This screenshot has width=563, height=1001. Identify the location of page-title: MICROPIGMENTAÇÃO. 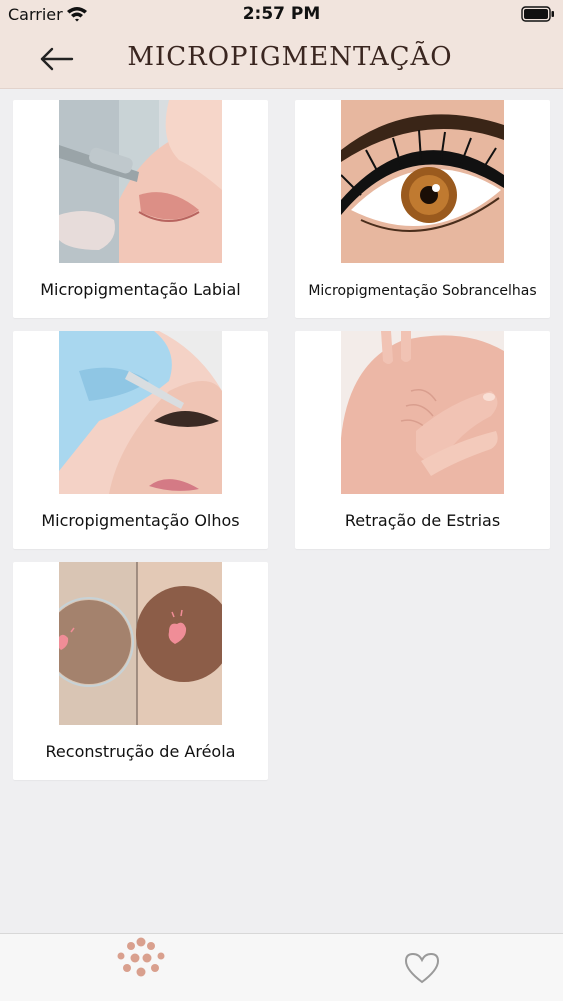
(290, 57).